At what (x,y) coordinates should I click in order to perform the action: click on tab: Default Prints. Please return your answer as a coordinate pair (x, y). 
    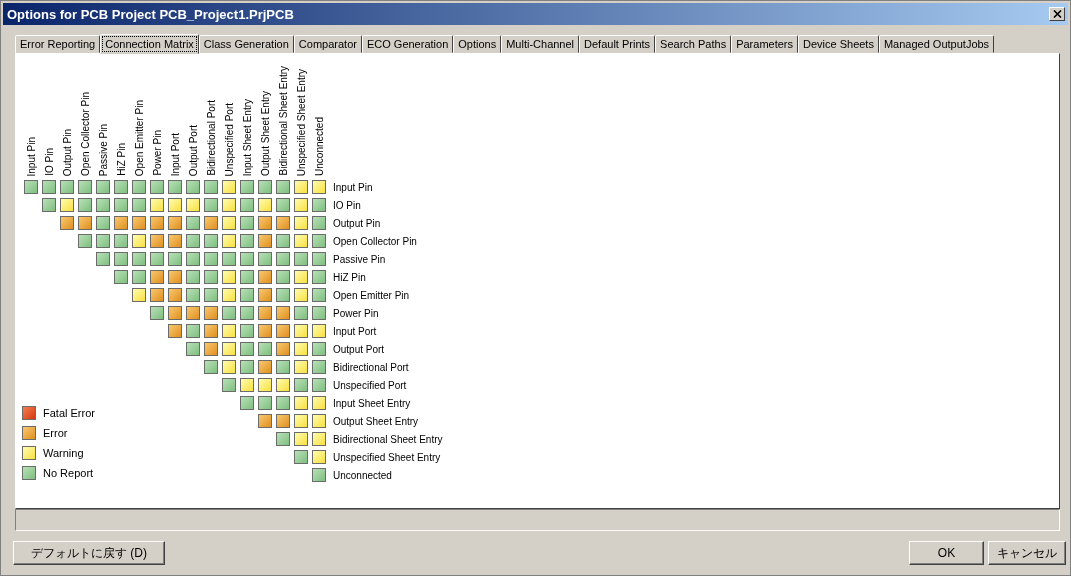
    Looking at the image, I should click on (617, 44).